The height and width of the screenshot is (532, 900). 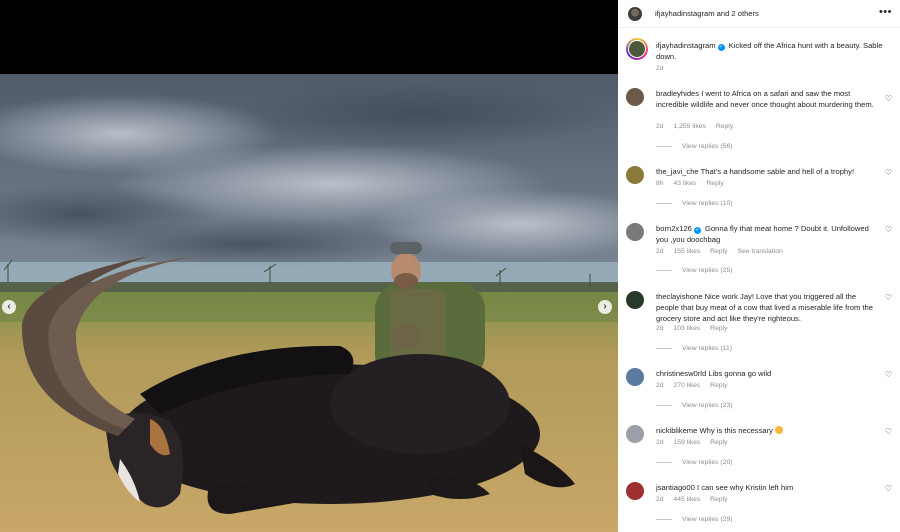 I want to click on more-options-icon: •••, so click(x=885, y=12).